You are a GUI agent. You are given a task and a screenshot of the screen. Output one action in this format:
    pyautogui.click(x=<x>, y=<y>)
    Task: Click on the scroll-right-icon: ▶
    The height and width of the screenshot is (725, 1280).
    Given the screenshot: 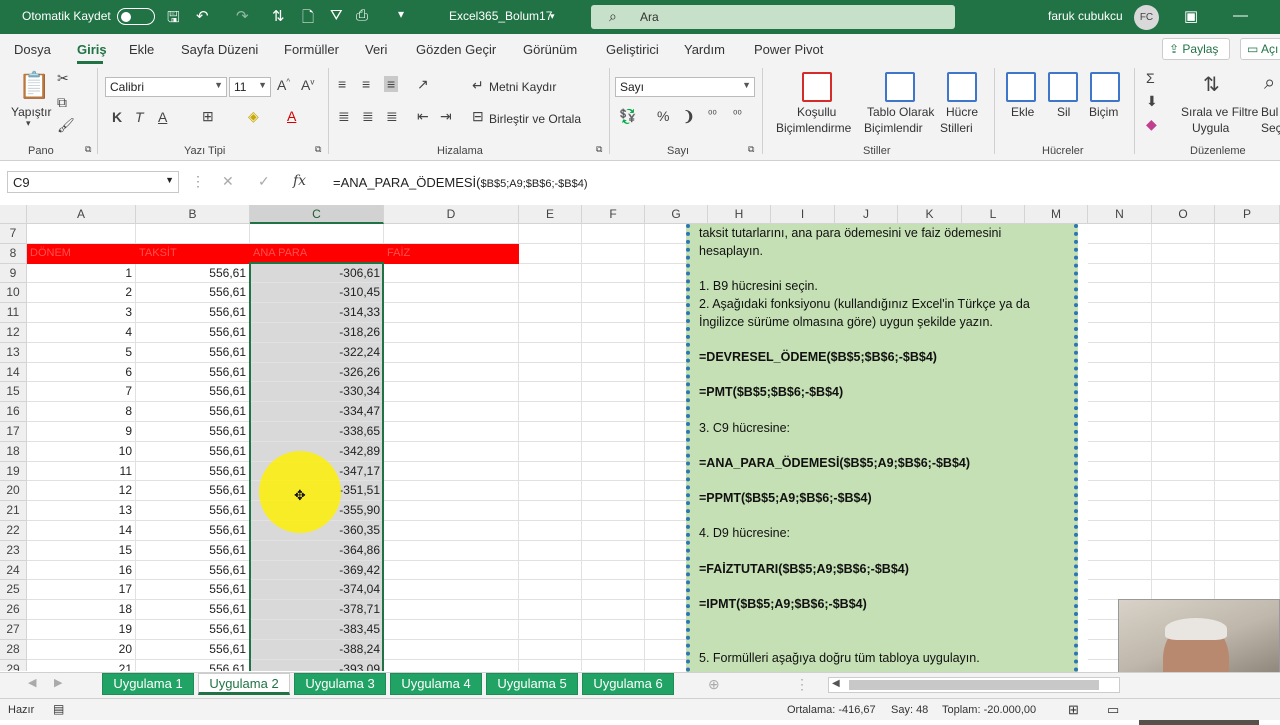 What is the action you would take?
    pyautogui.click(x=58, y=682)
    